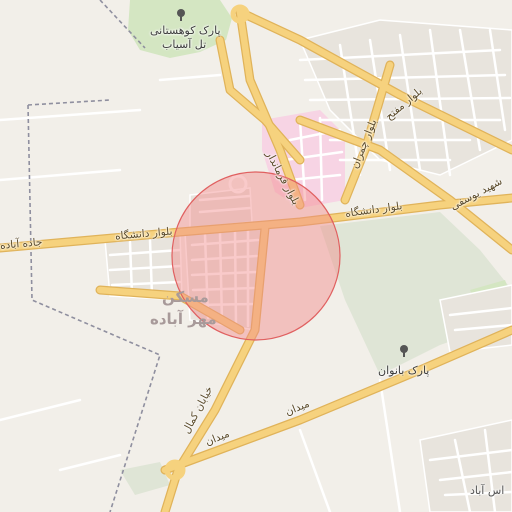 This screenshot has height=512, width=512. What do you see at coordinates (487, 490) in the screenshot?
I see `label-bottom-right: اس آباد` at bounding box center [487, 490].